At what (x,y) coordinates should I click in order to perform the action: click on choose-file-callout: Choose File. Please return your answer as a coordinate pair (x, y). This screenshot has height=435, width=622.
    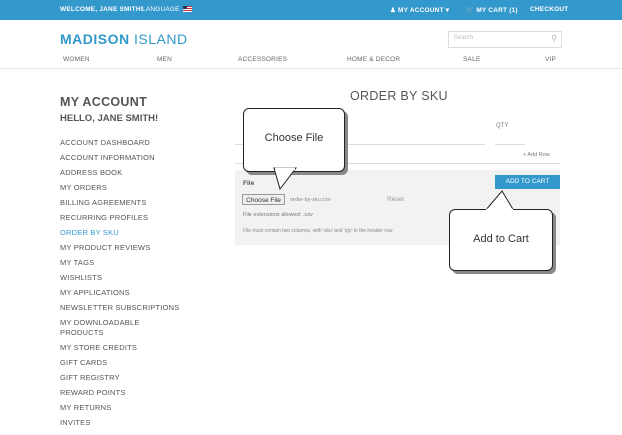
    Looking at the image, I should click on (294, 140).